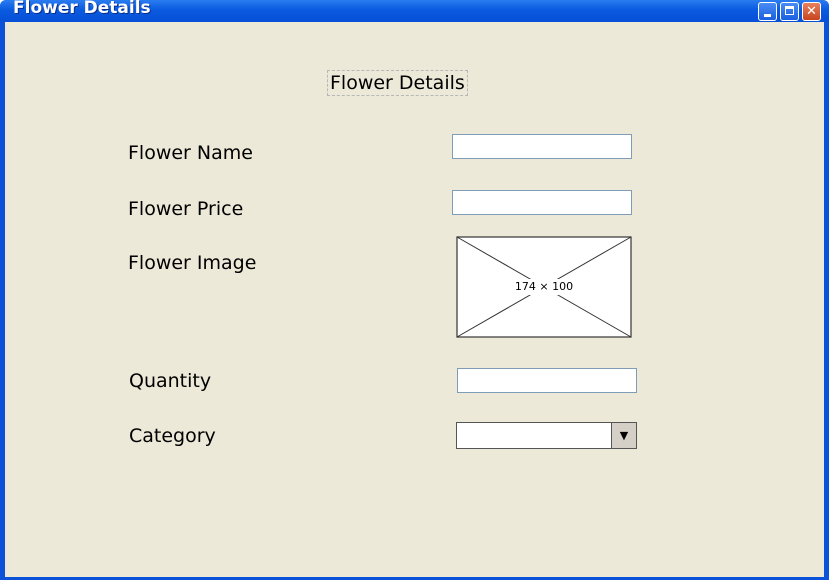 The height and width of the screenshot is (583, 835). I want to click on maximize-icon, so click(789, 10).